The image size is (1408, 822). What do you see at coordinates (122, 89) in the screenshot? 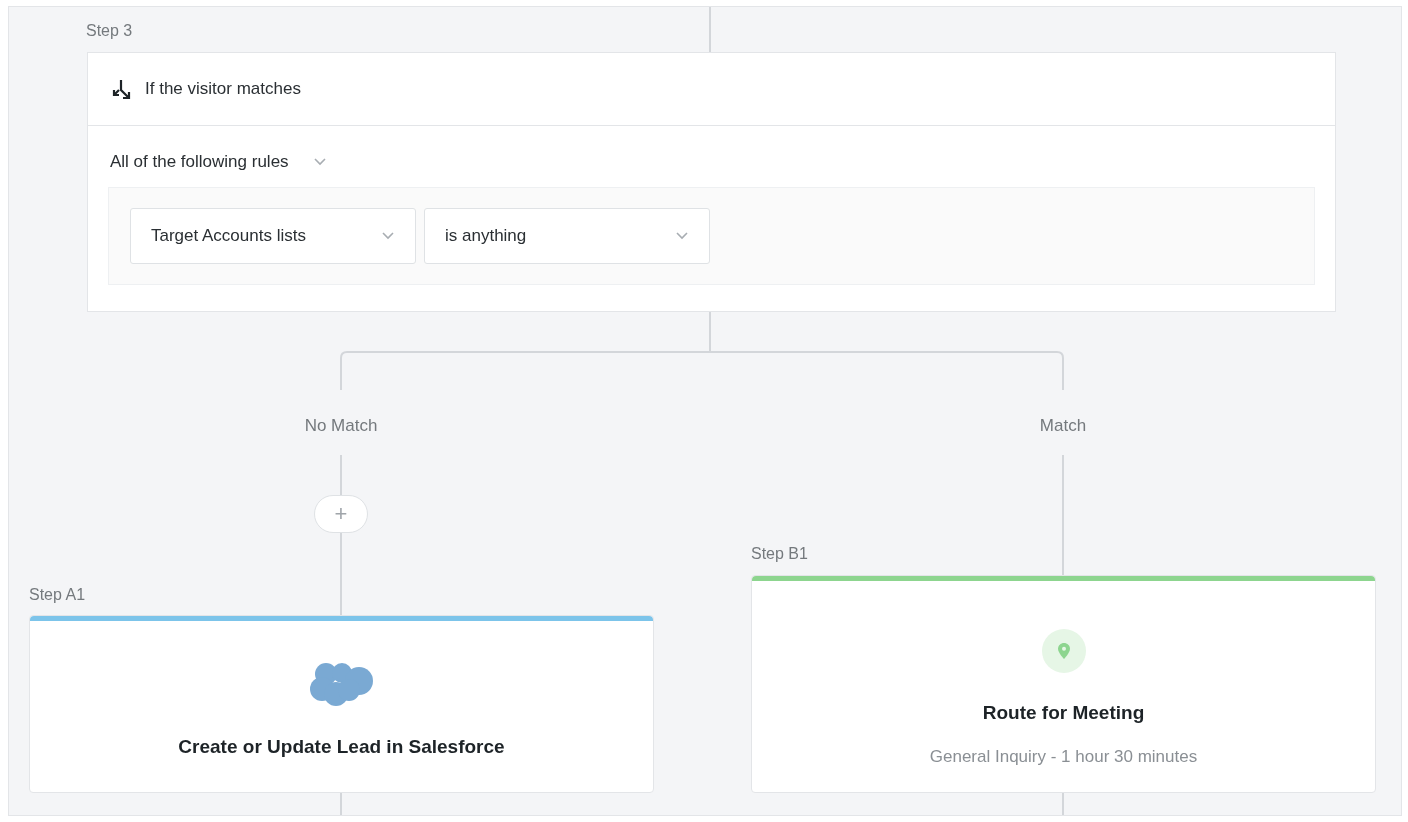
I see `split-arrow-icon` at bounding box center [122, 89].